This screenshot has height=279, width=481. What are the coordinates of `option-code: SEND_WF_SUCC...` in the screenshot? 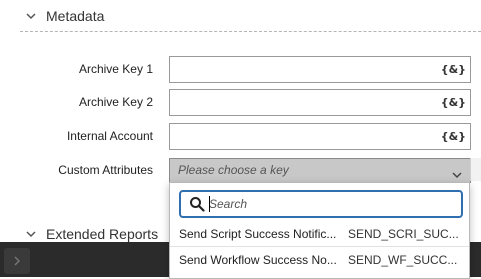 It's located at (403, 260).